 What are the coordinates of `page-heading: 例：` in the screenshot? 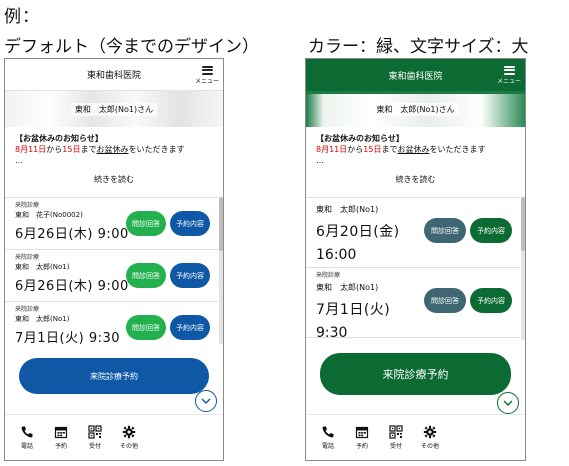 It's located at (22, 17).